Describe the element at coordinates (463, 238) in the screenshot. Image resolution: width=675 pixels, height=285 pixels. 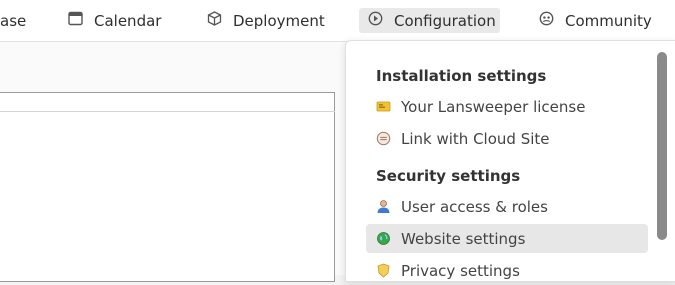
I see `menu-item-label: Website settings` at that location.